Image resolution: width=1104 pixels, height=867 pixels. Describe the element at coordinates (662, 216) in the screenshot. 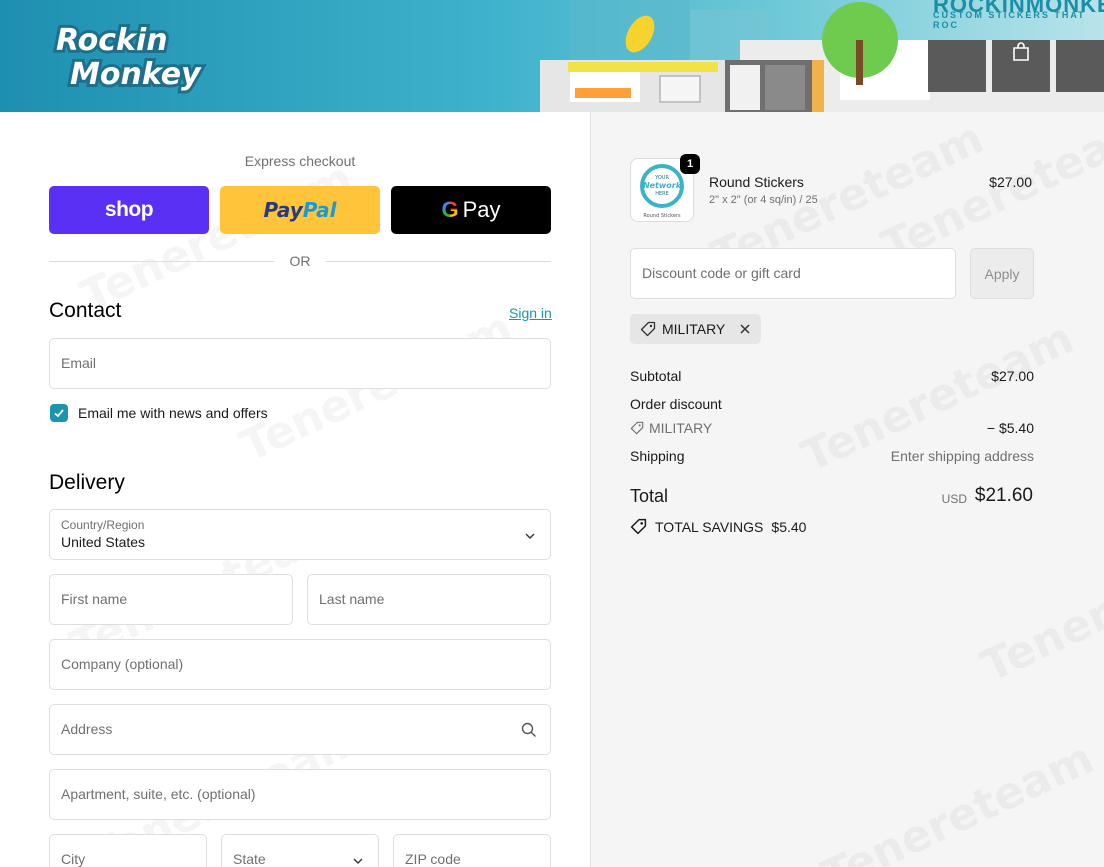

I see `svg-text: Round Stickers` at that location.